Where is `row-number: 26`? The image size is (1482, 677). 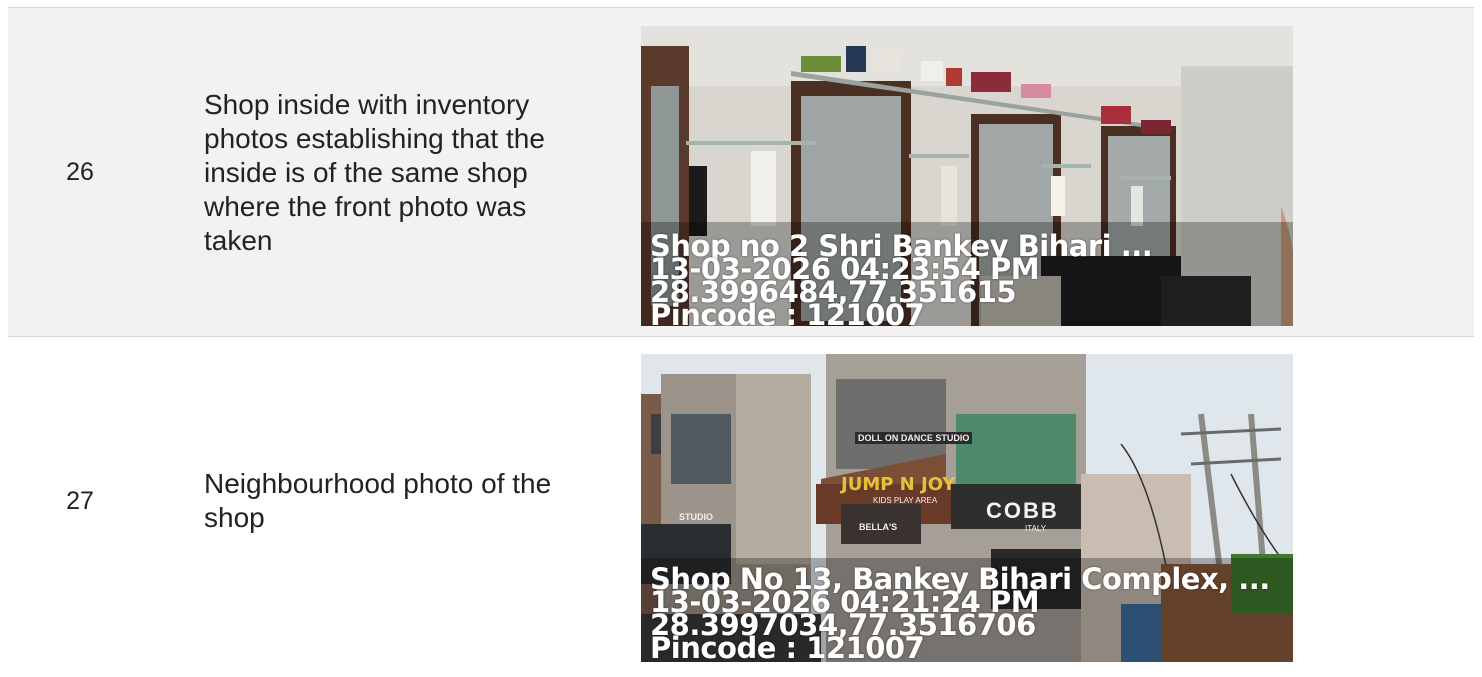 row-number: 26 is located at coordinates (80, 172).